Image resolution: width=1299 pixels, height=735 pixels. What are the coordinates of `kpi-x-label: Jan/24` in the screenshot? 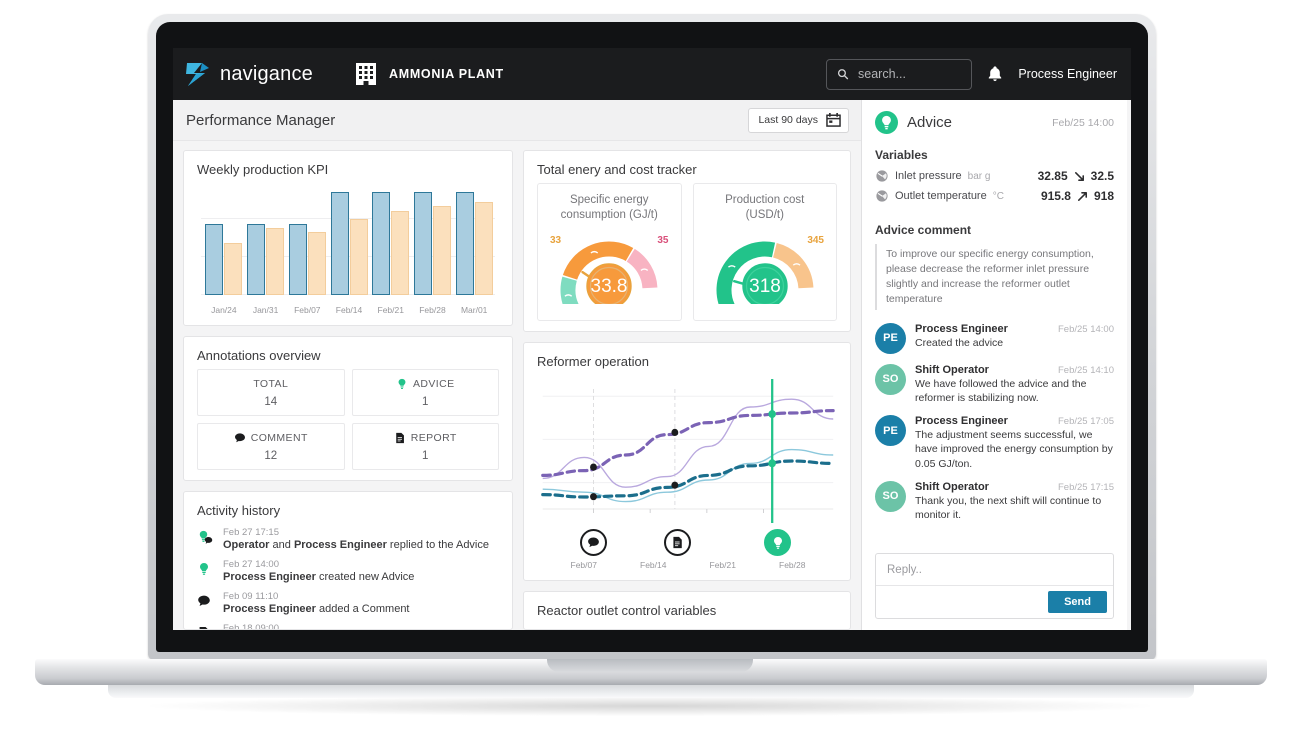 It's located at (224, 310).